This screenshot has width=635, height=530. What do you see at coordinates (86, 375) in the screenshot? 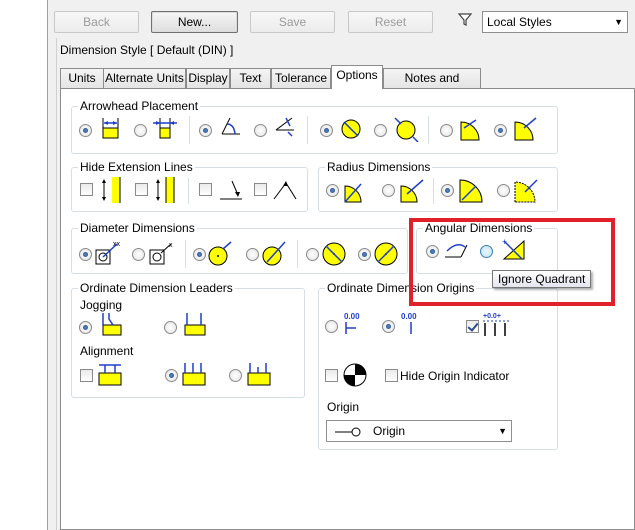
I see `alignment-checkbox` at bounding box center [86, 375].